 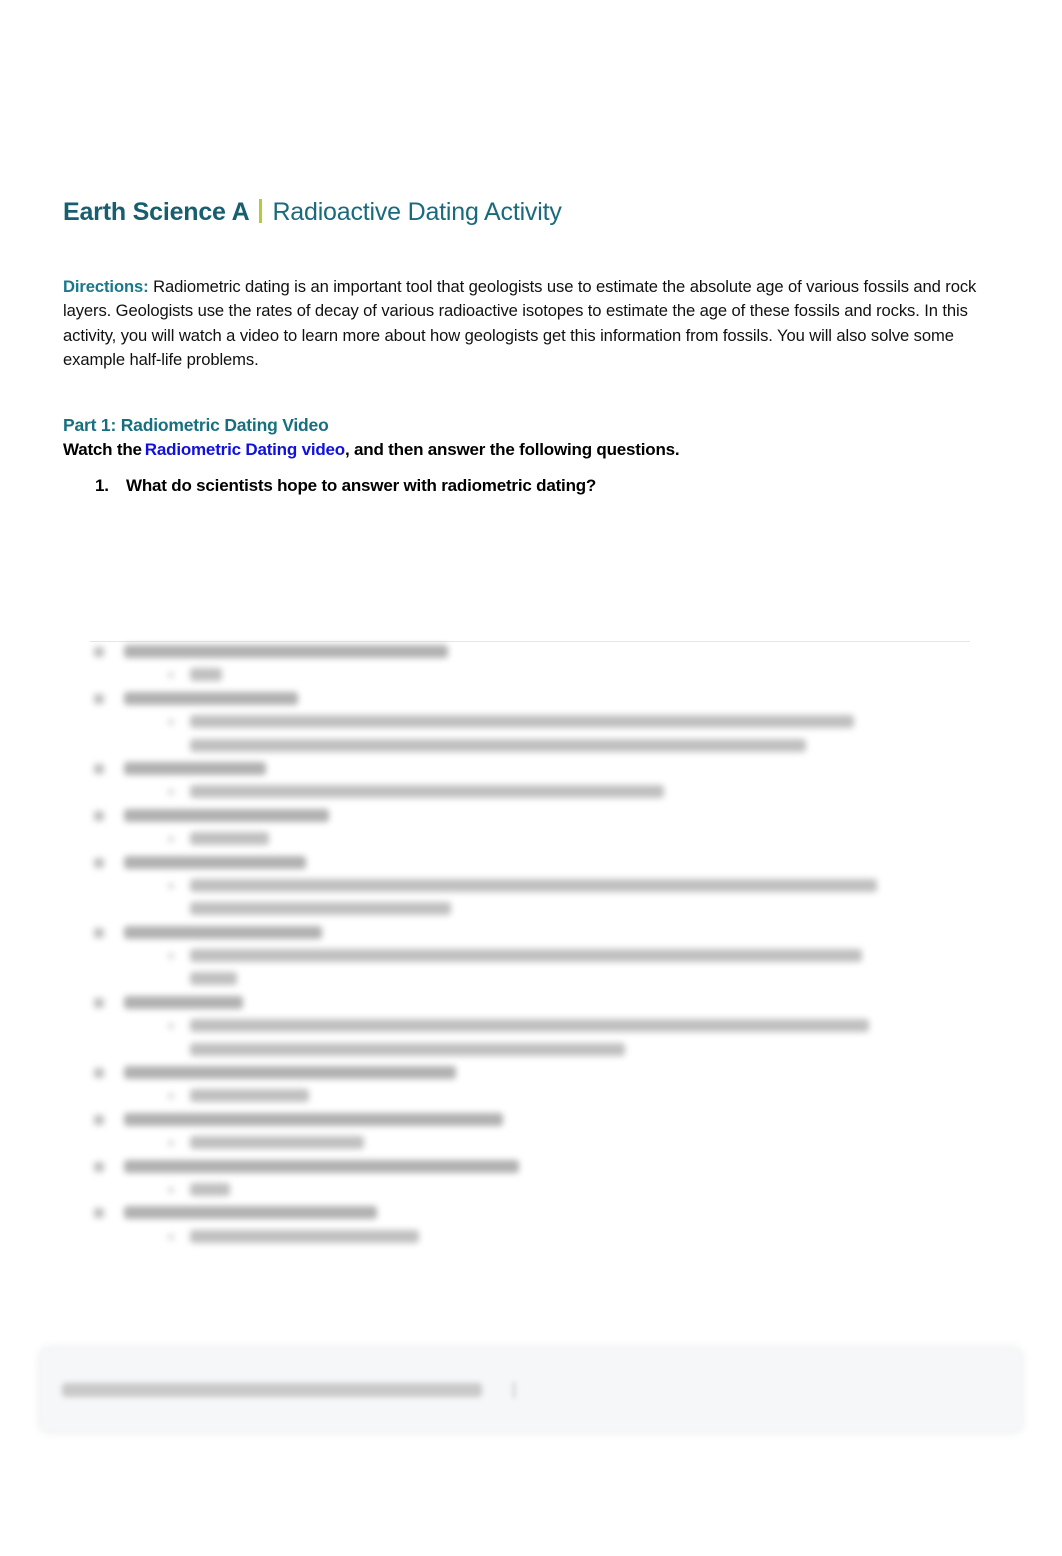 What do you see at coordinates (245, 449) in the screenshot?
I see `radiometric-dating-video-link: Radiometric Dating video` at bounding box center [245, 449].